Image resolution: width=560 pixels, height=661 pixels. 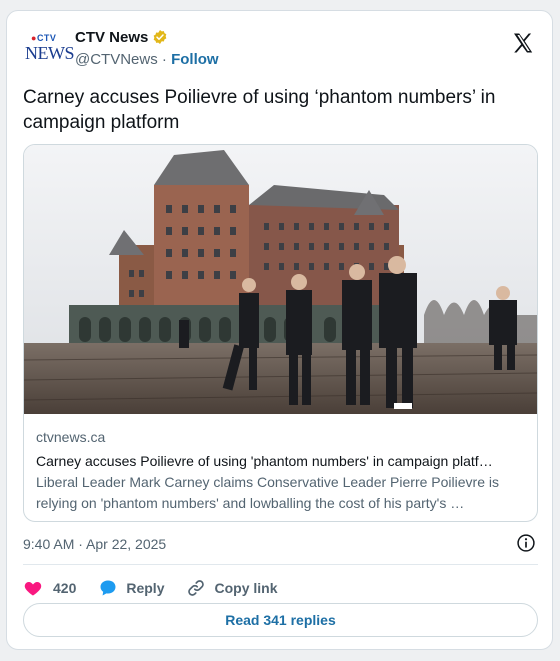 I want to click on reply-label: Reply, so click(x=145, y=588).